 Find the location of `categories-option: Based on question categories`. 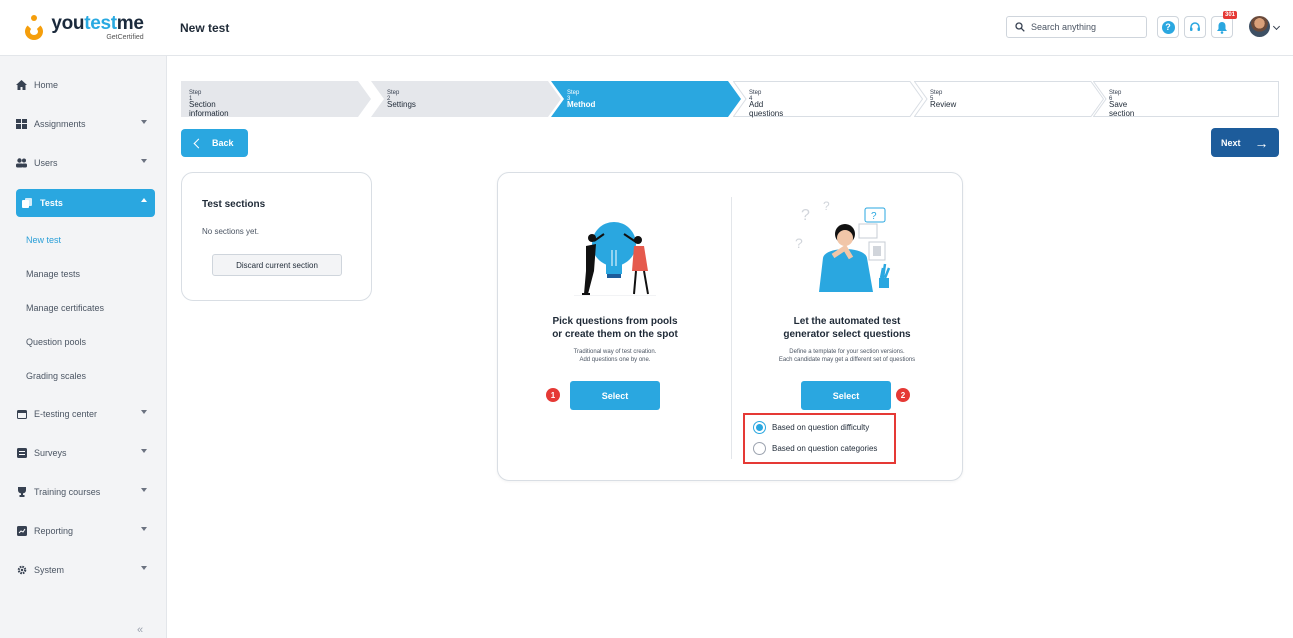

categories-option: Based on question categories is located at coordinates (815, 448).